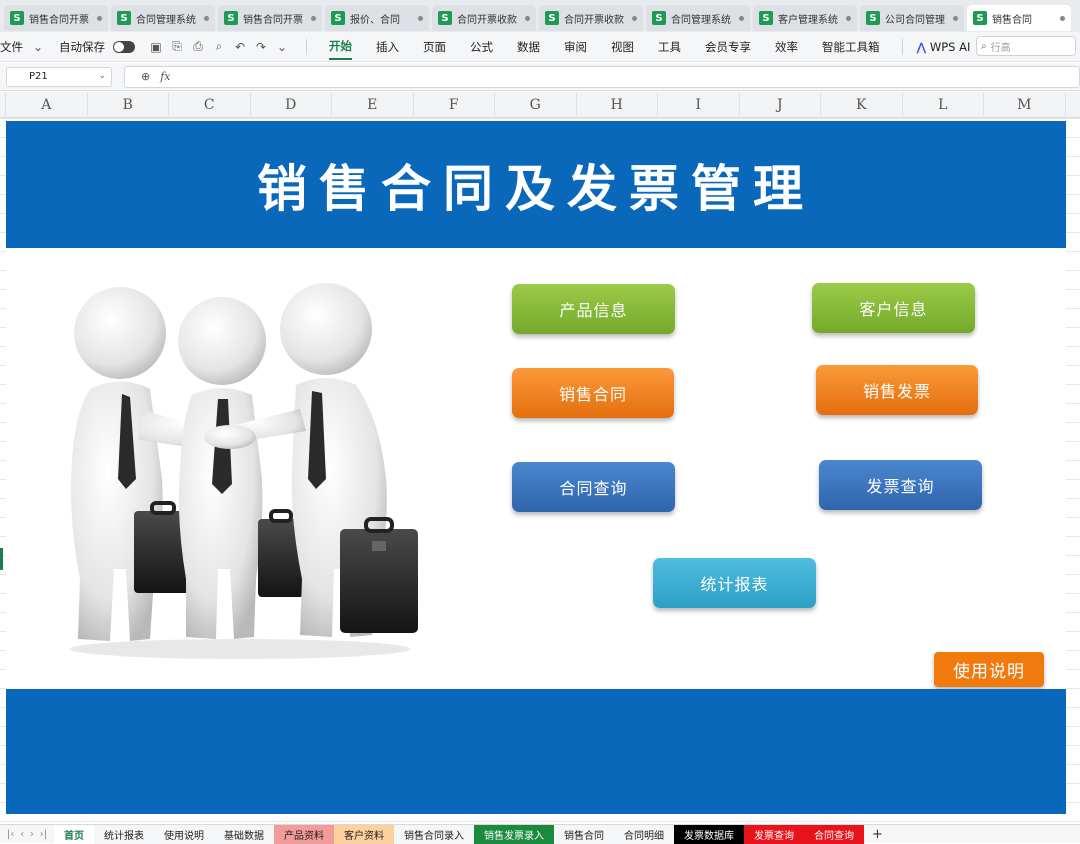  What do you see at coordinates (699, 105) in the screenshot?
I see `column-header: I` at bounding box center [699, 105].